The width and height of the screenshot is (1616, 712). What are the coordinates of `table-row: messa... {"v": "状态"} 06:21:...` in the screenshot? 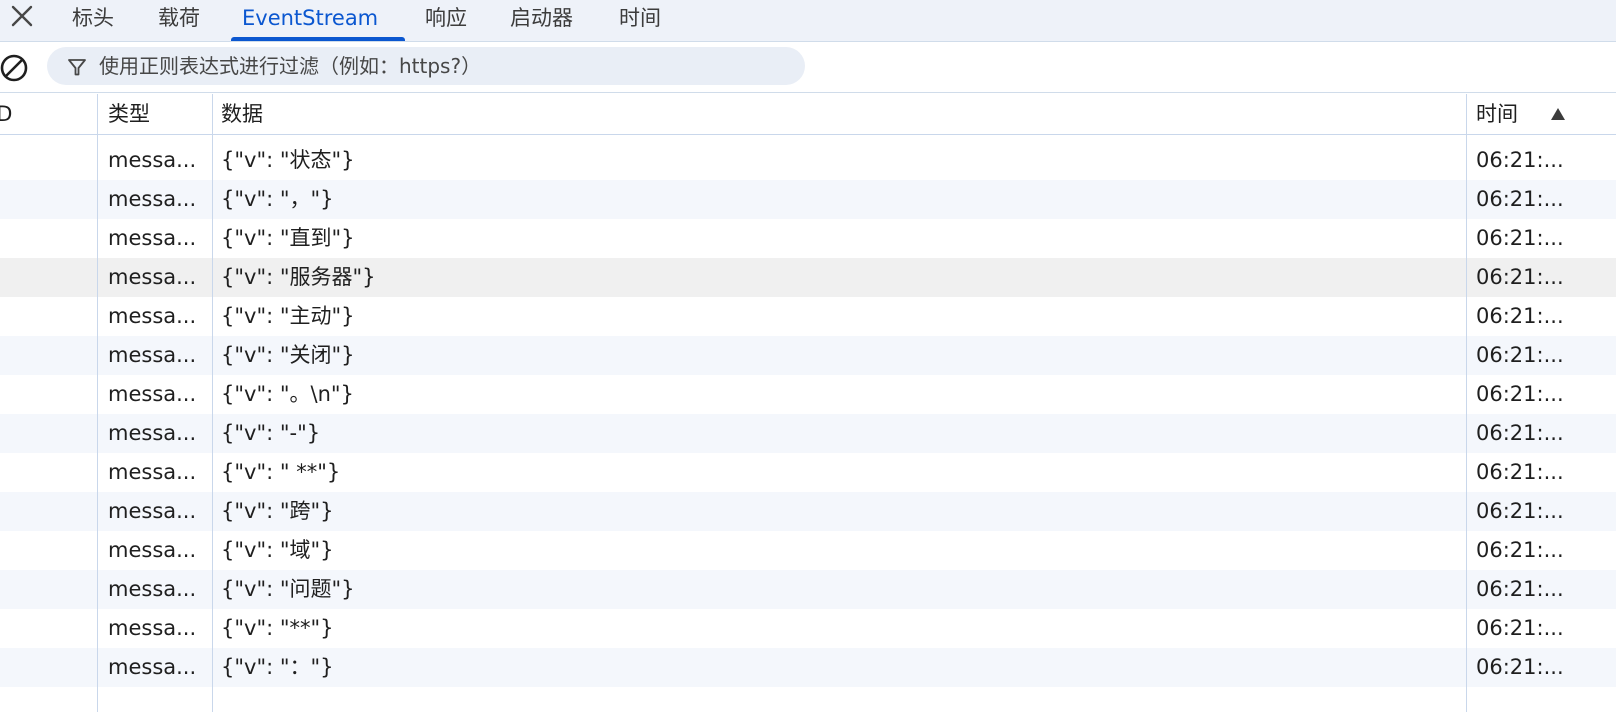 It's located at (808, 160).